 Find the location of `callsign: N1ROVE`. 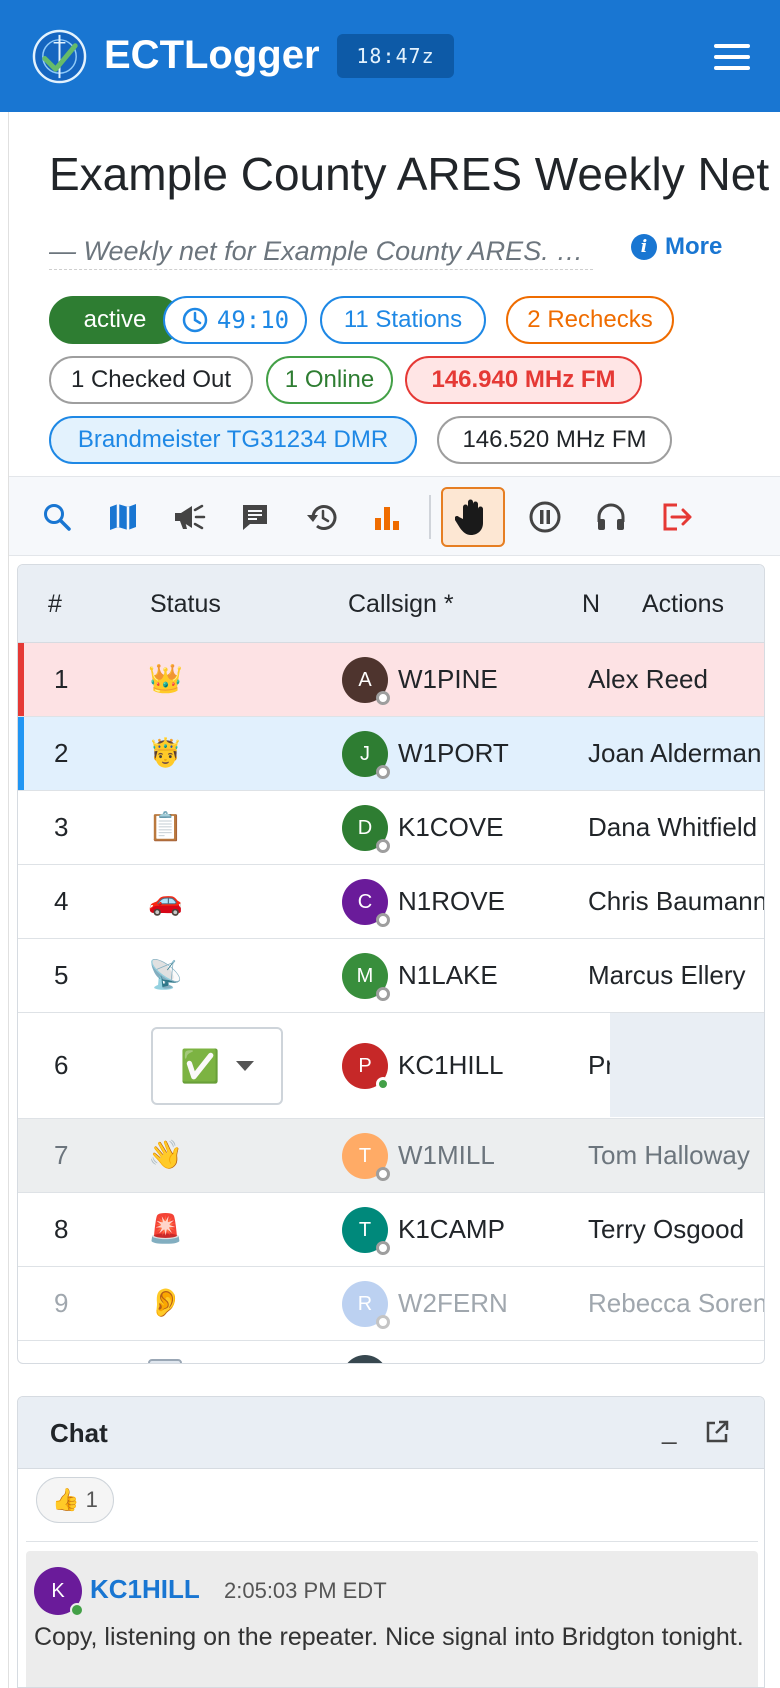

callsign: N1ROVE is located at coordinates (451, 901).